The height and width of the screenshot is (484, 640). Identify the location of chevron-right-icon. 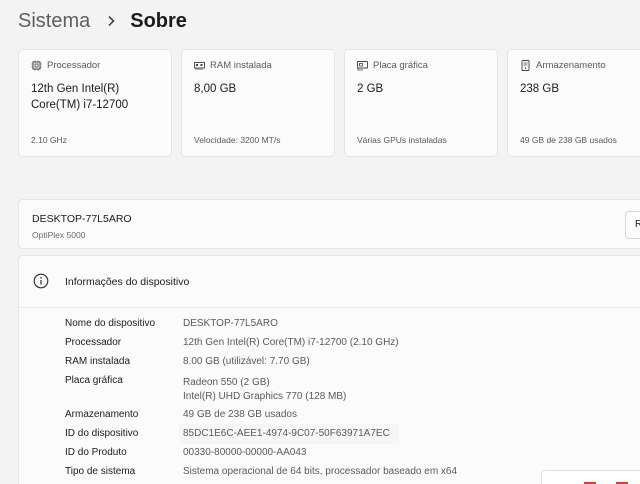
(111, 21).